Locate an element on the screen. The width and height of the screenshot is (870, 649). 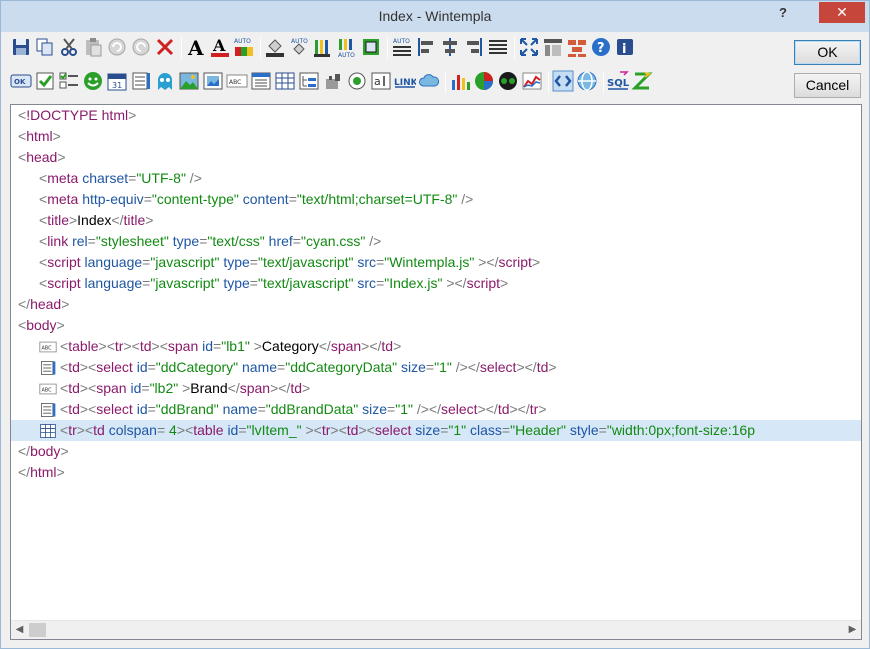
scroll-right-arrow: ▶ is located at coordinates (852, 630).